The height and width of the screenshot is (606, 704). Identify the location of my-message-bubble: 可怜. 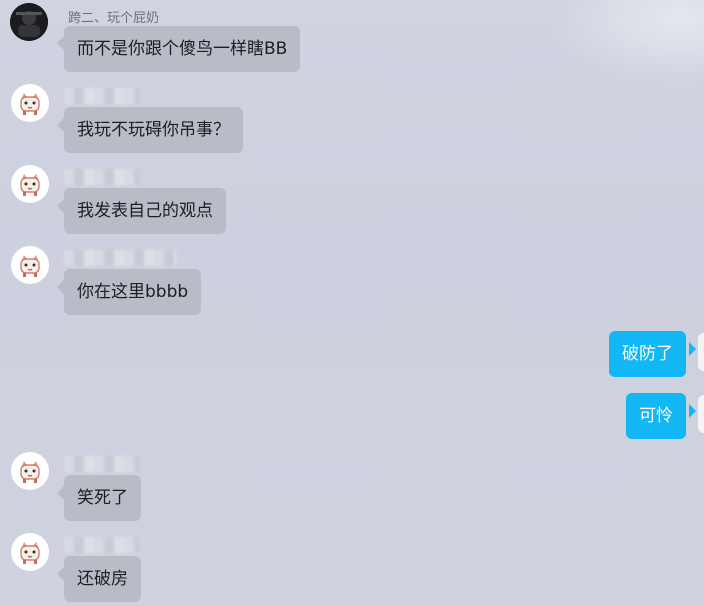
(656, 416).